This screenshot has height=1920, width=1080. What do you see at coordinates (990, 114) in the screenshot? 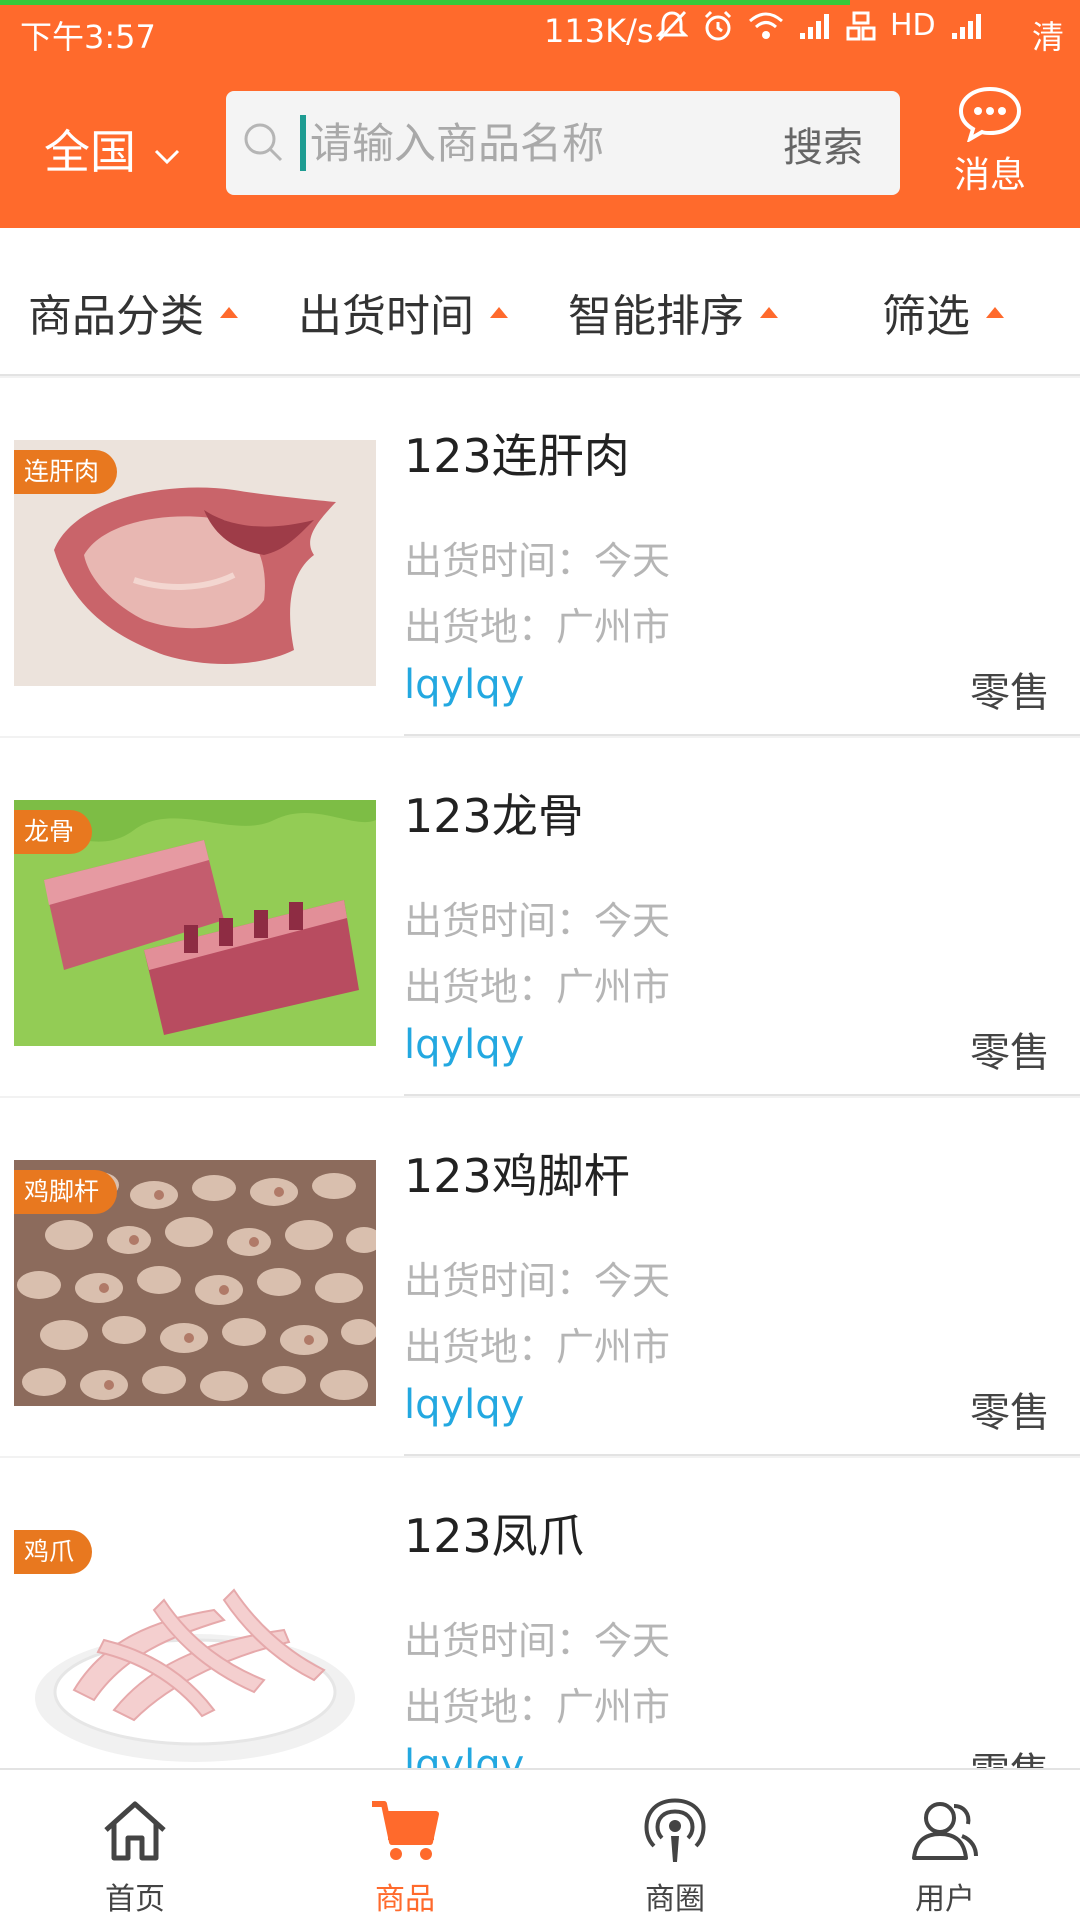
I see `chat-bubble-icon` at bounding box center [990, 114].